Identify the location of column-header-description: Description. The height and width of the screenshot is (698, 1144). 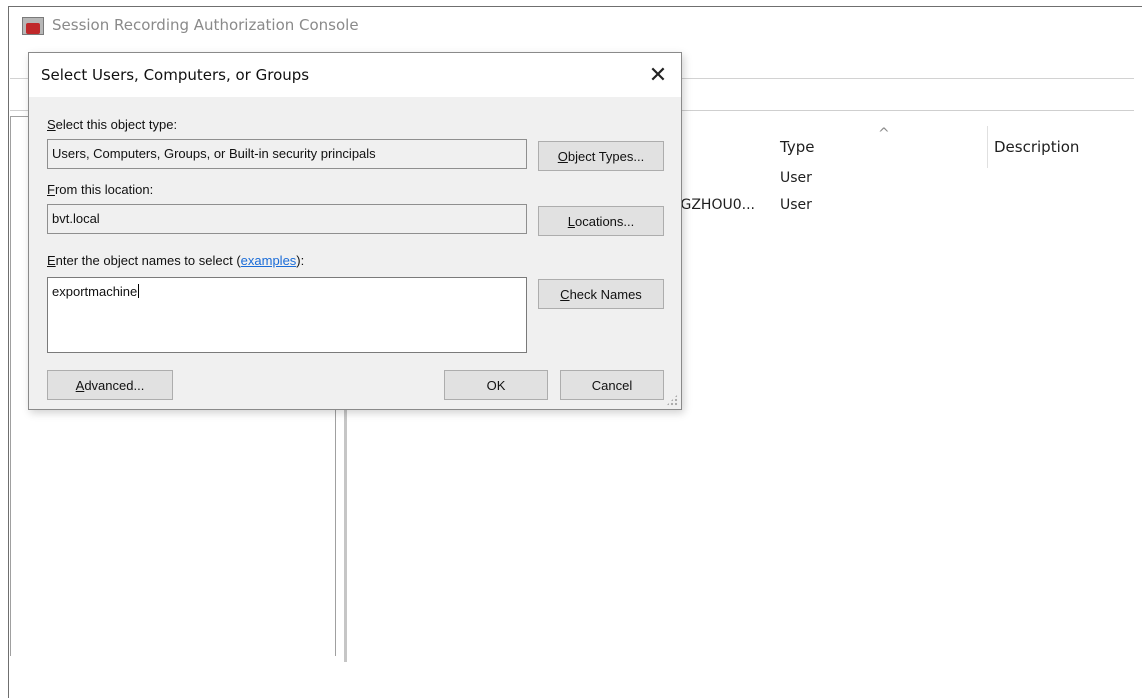
(1064, 147).